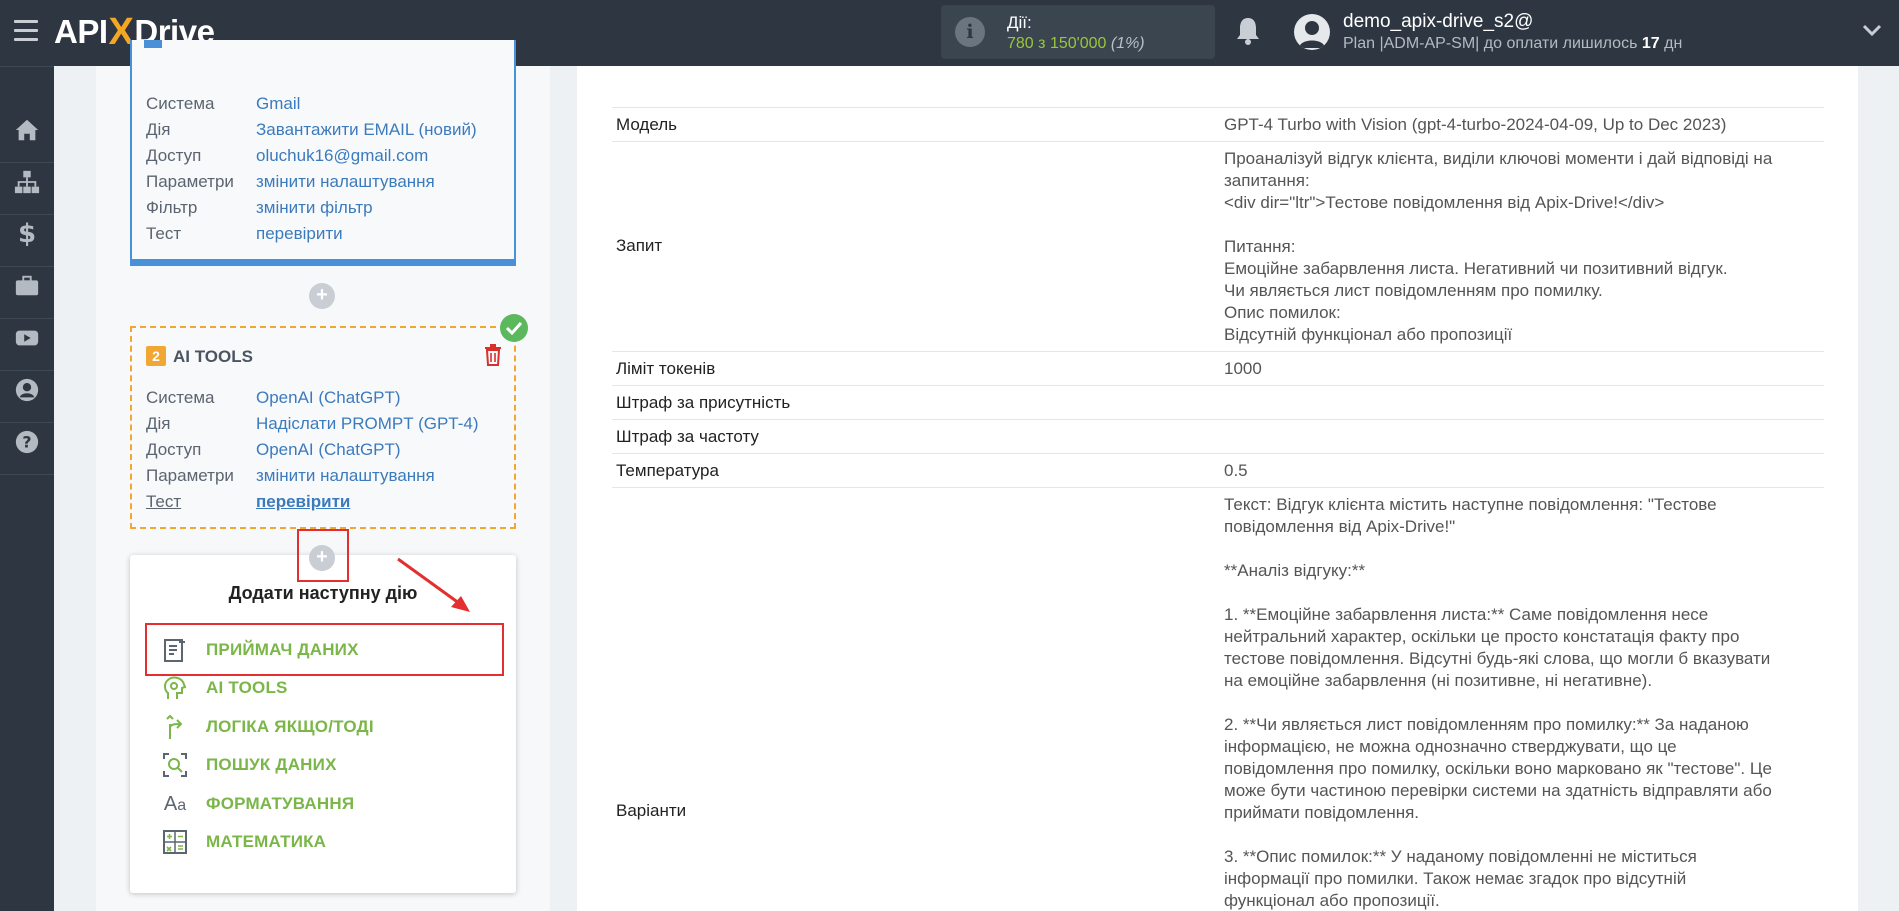 This screenshot has width=1899, height=911. What do you see at coordinates (322, 296) in the screenshot?
I see `add-step-button: +` at bounding box center [322, 296].